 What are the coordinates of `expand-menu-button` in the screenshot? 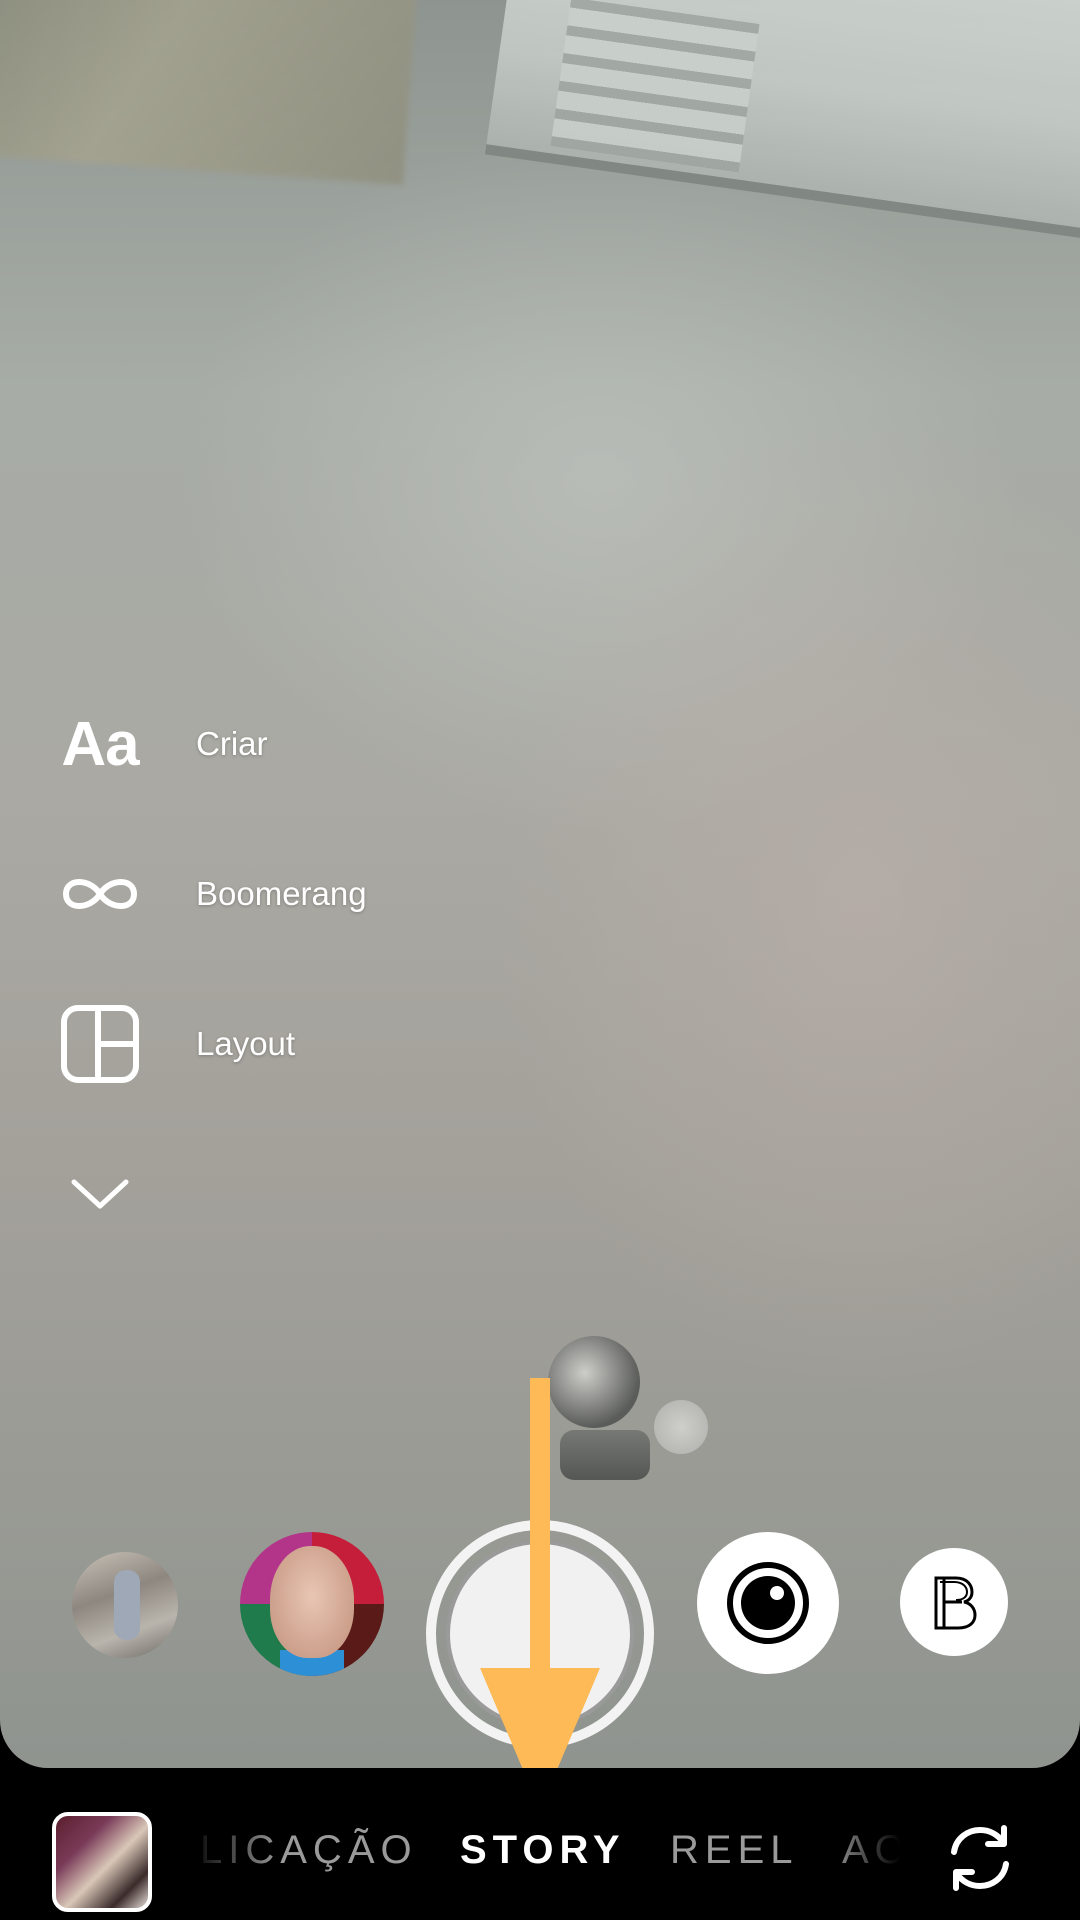 It's located at (100, 1194).